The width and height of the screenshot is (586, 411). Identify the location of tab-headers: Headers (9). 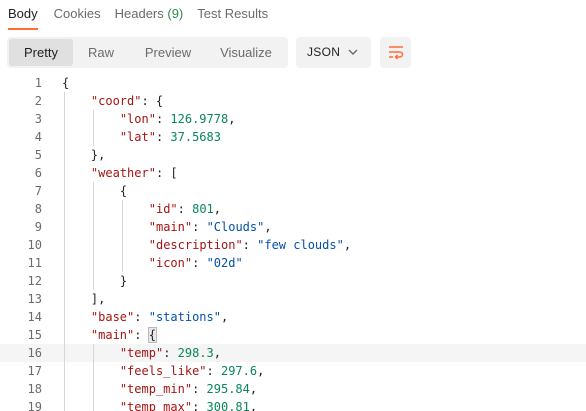
(149, 15).